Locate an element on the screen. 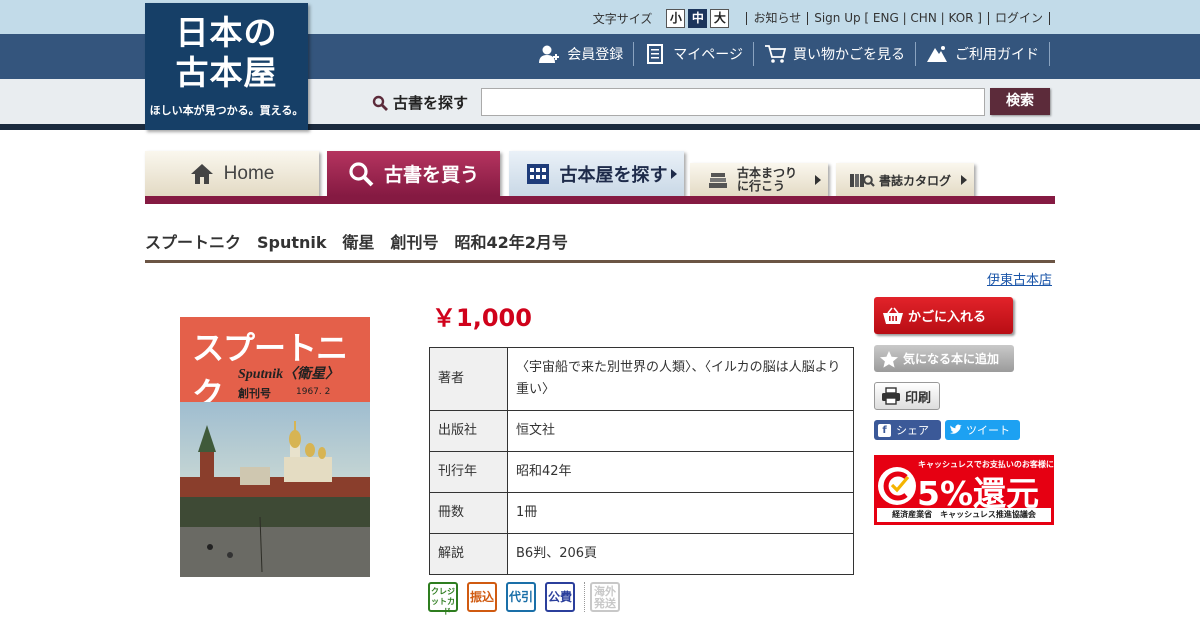 Image resolution: width=1200 pixels, height=630 pixels. nav-mypage-label: マイページ is located at coordinates (708, 55).